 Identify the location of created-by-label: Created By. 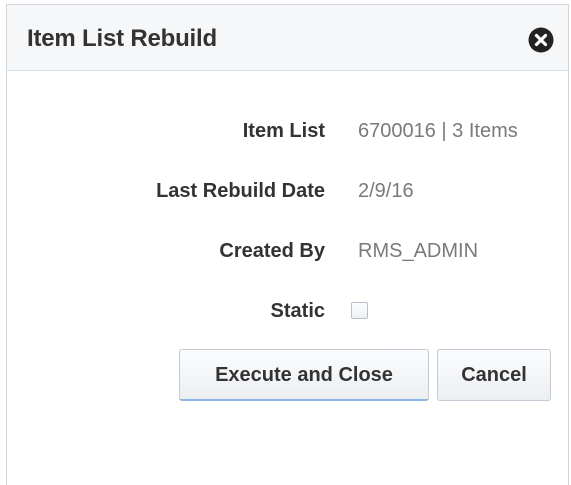
(272, 251).